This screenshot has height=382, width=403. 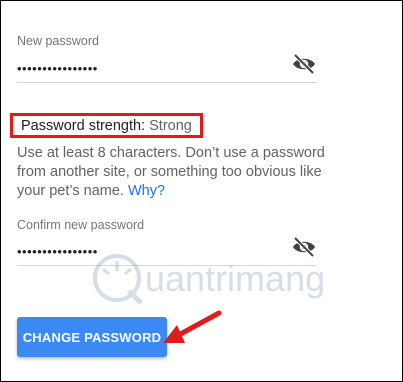 What do you see at coordinates (192, 326) in the screenshot?
I see `annotation-arrow-icon` at bounding box center [192, 326].